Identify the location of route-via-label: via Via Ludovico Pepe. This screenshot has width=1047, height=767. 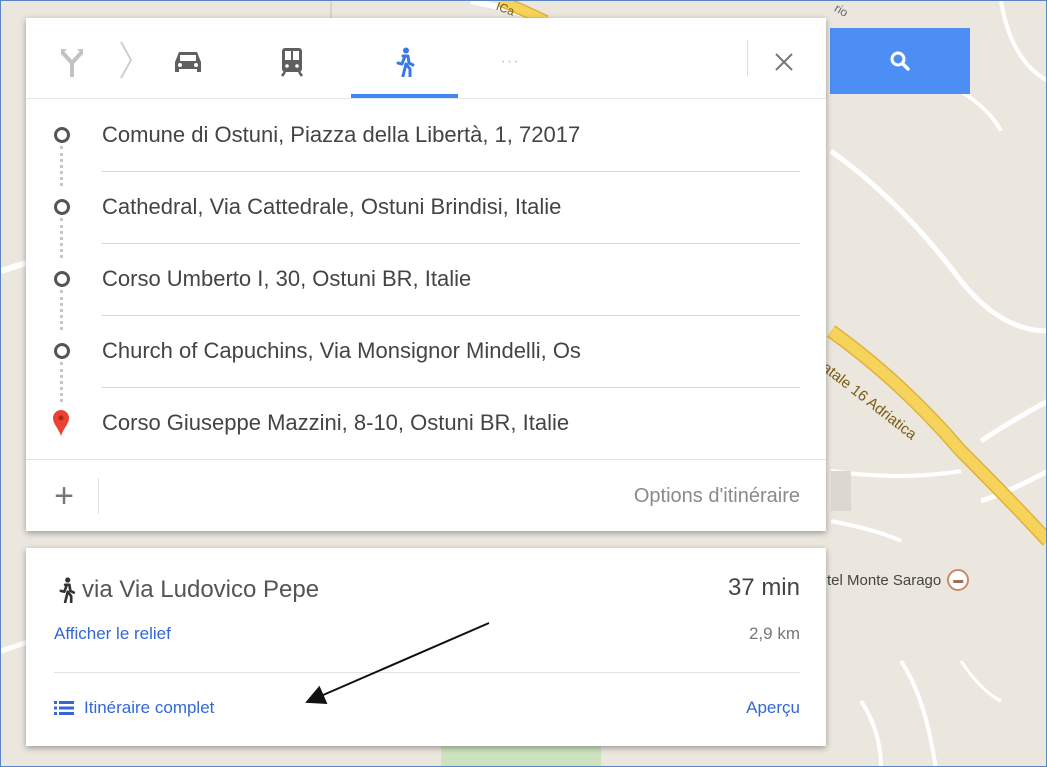
(201, 589).